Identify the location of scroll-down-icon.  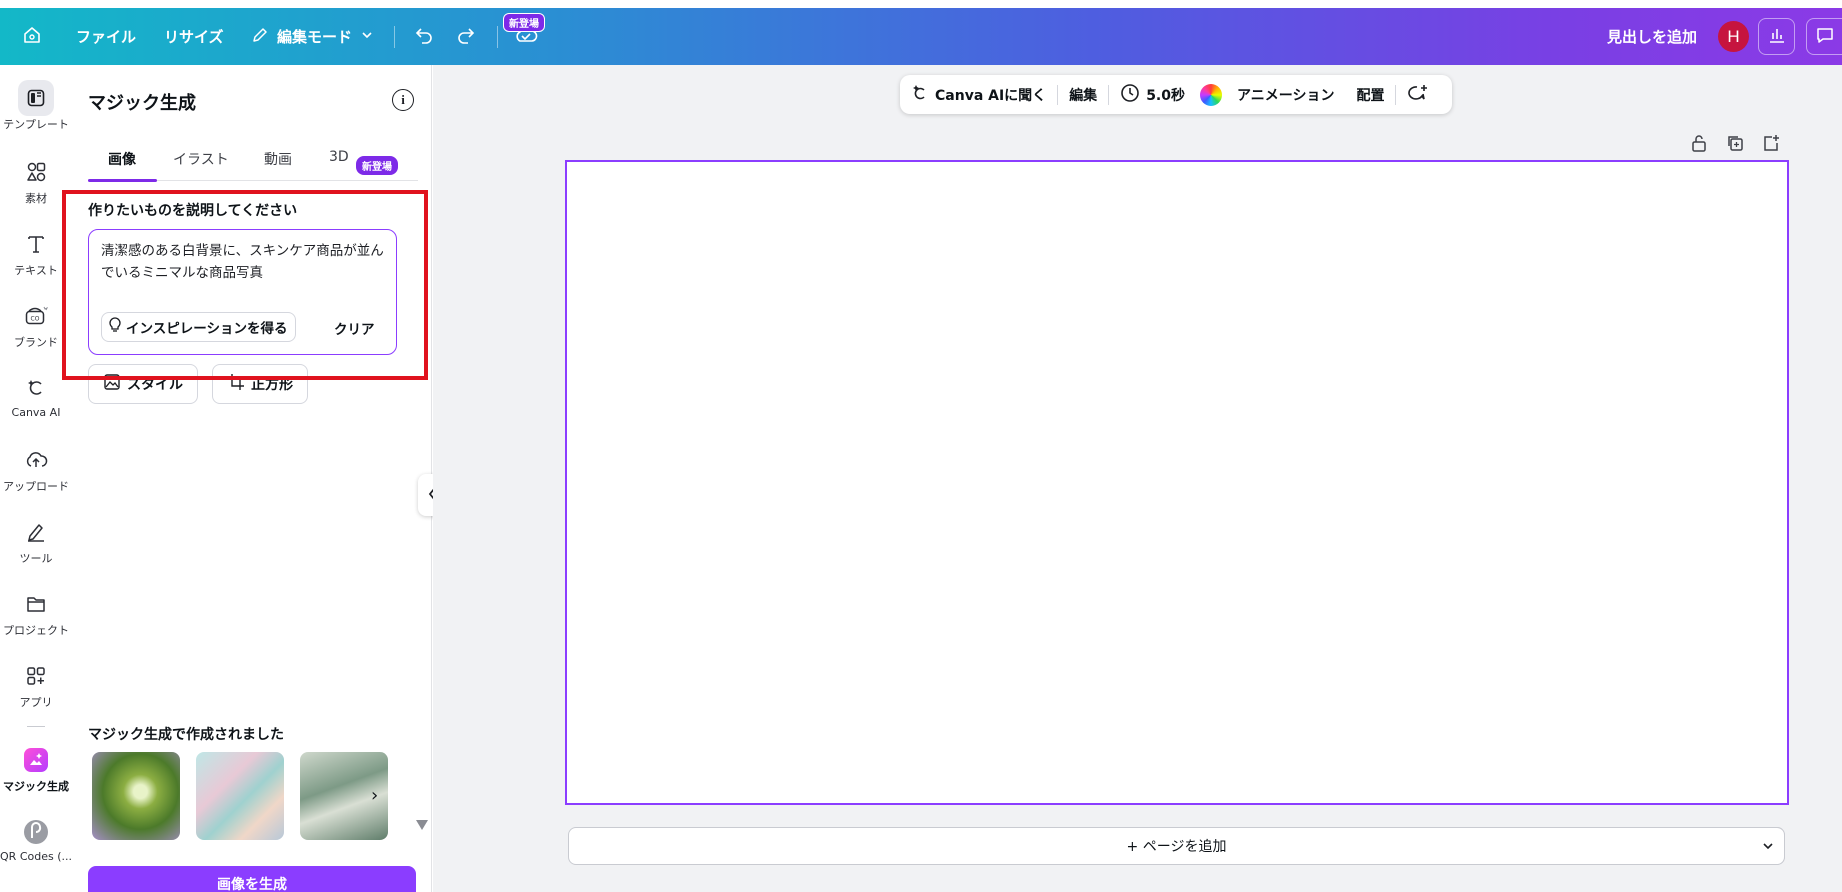
(422, 825).